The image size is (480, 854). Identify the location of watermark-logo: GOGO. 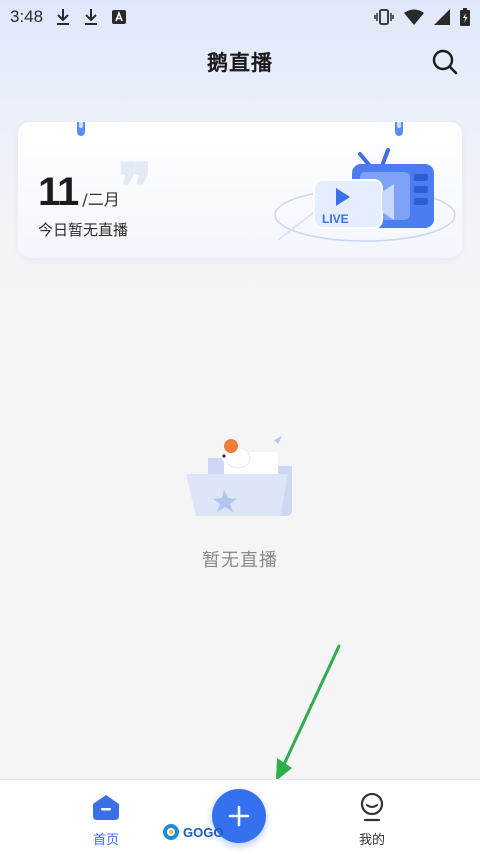
(192, 832).